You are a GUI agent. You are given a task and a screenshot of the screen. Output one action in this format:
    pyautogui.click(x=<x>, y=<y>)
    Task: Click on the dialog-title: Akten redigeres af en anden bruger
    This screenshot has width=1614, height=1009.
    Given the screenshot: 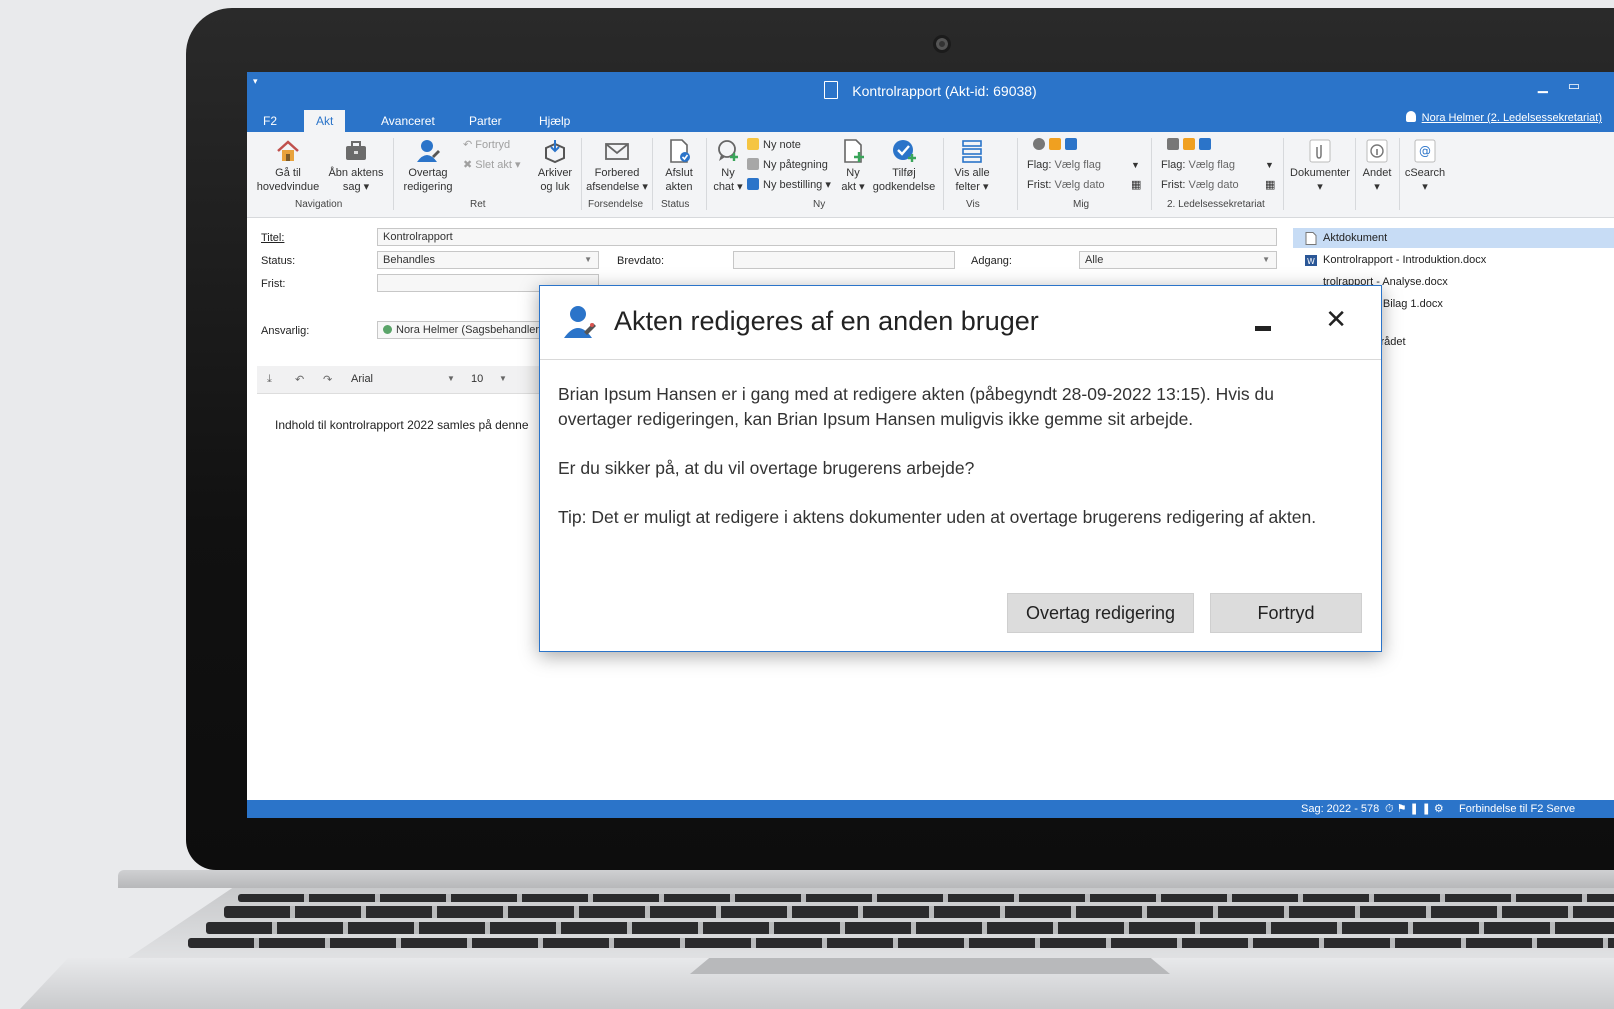 What is the action you would take?
    pyautogui.click(x=826, y=321)
    